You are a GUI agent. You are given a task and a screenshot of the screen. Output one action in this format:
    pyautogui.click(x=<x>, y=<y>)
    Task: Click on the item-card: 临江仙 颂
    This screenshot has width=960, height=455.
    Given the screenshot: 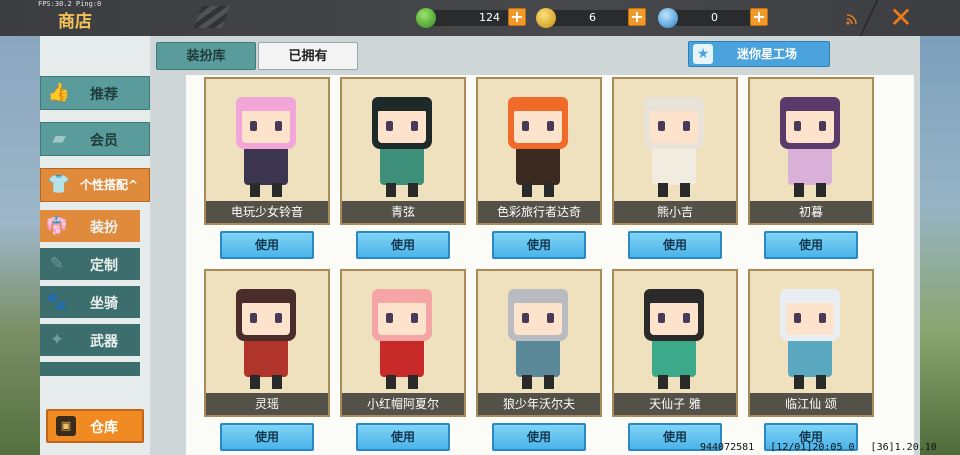 What is the action you would take?
    pyautogui.click(x=811, y=343)
    